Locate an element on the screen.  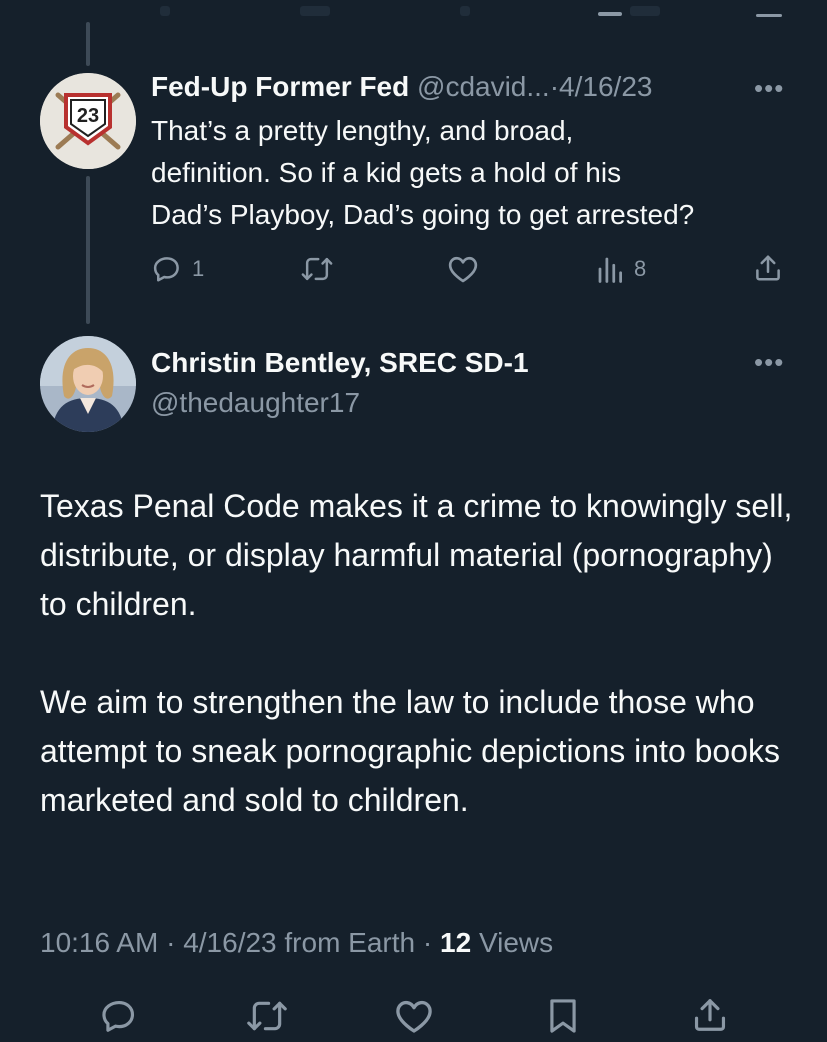
previous-tweet-actions-cutoff is located at coordinates (413, 11).